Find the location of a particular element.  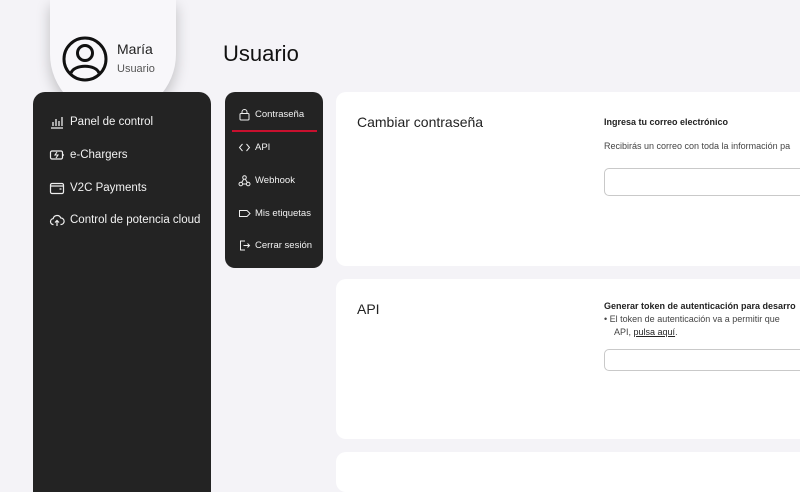

email-field is located at coordinates (702, 182).